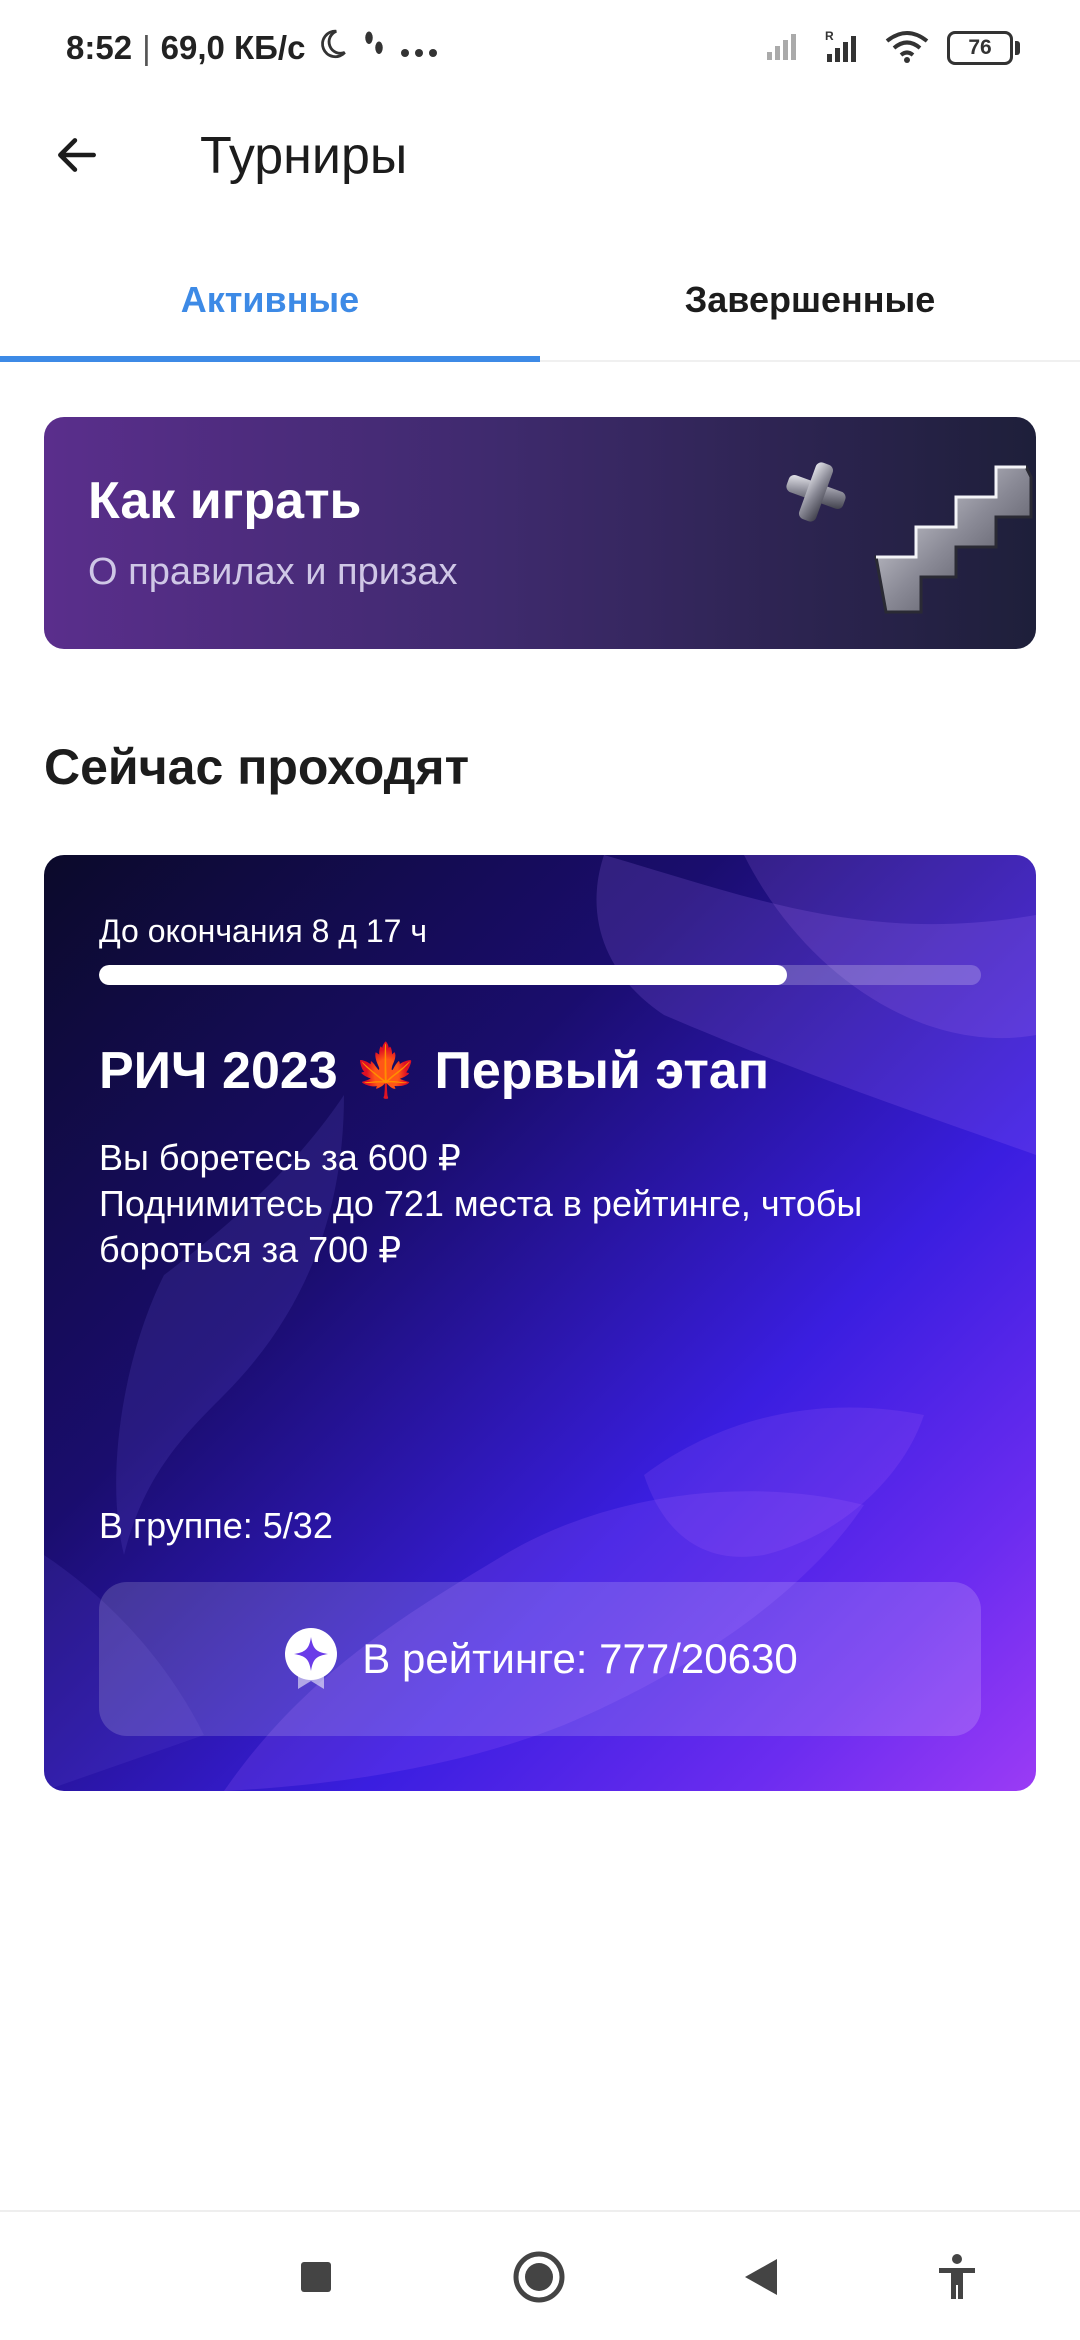 Image resolution: width=1080 pixels, height=2340 pixels. What do you see at coordinates (280, 1157) in the screenshot?
I see `prize-line: Вы боретесь за 600 ₽` at bounding box center [280, 1157].